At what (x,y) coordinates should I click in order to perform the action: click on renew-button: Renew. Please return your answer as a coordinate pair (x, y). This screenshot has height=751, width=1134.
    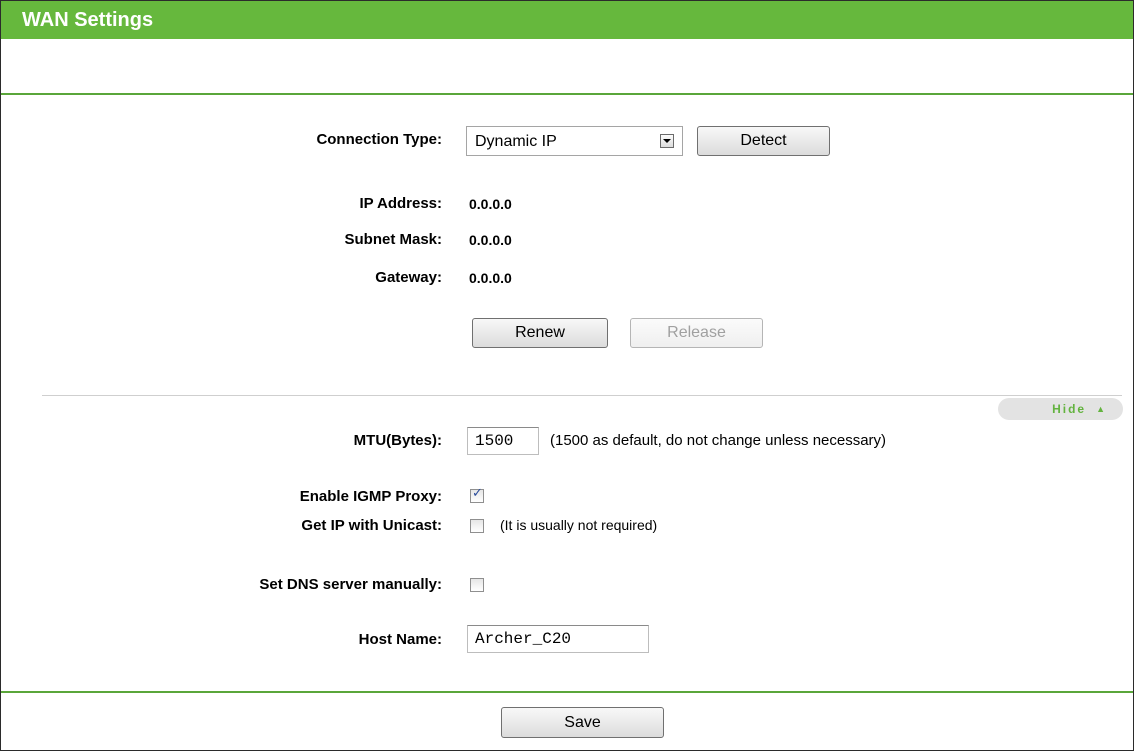
    Looking at the image, I should click on (540, 333).